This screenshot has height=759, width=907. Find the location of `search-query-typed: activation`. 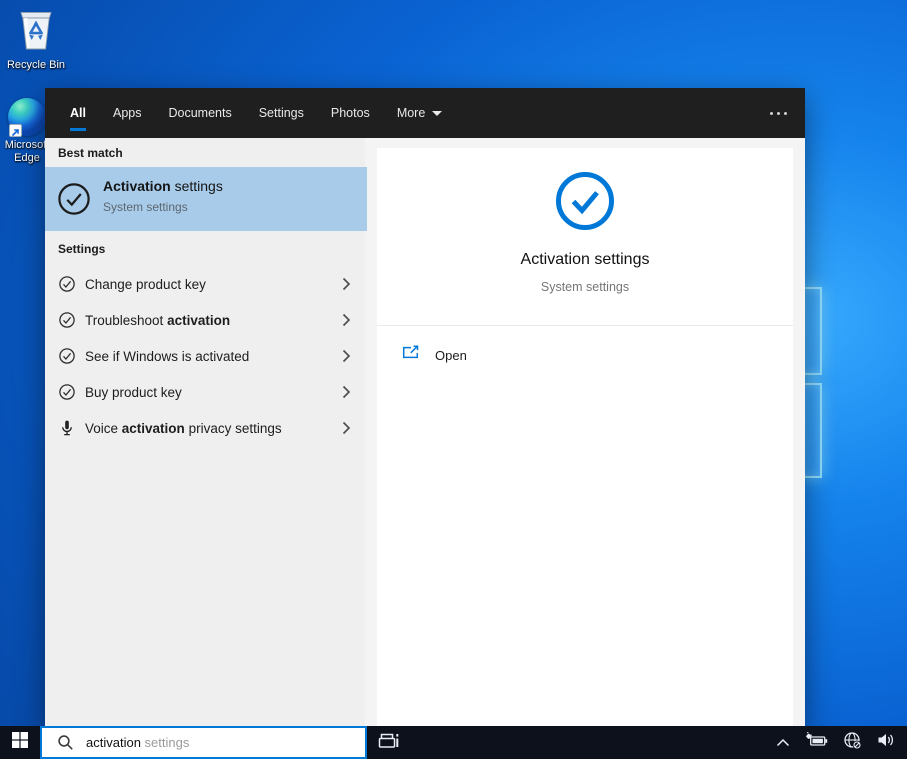

search-query-typed: activation is located at coordinates (113, 742).